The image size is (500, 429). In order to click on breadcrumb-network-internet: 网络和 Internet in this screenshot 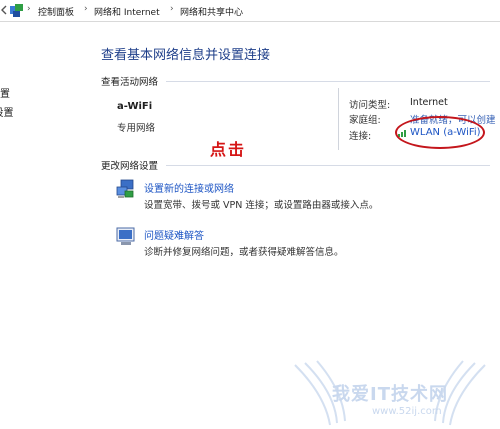, I will do `click(127, 11)`.